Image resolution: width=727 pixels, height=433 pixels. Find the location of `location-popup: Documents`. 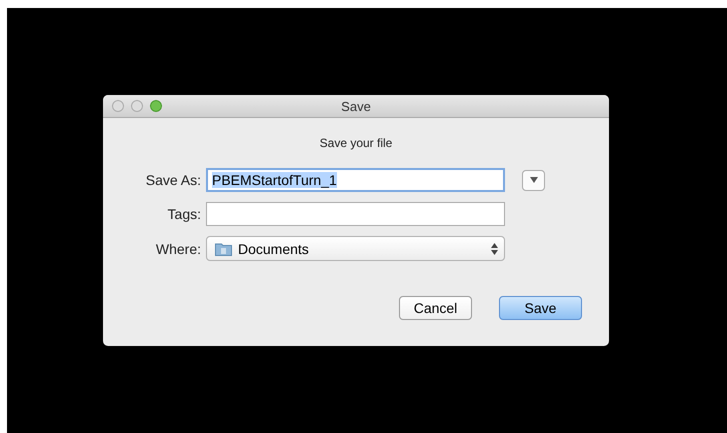

location-popup: Documents is located at coordinates (355, 248).